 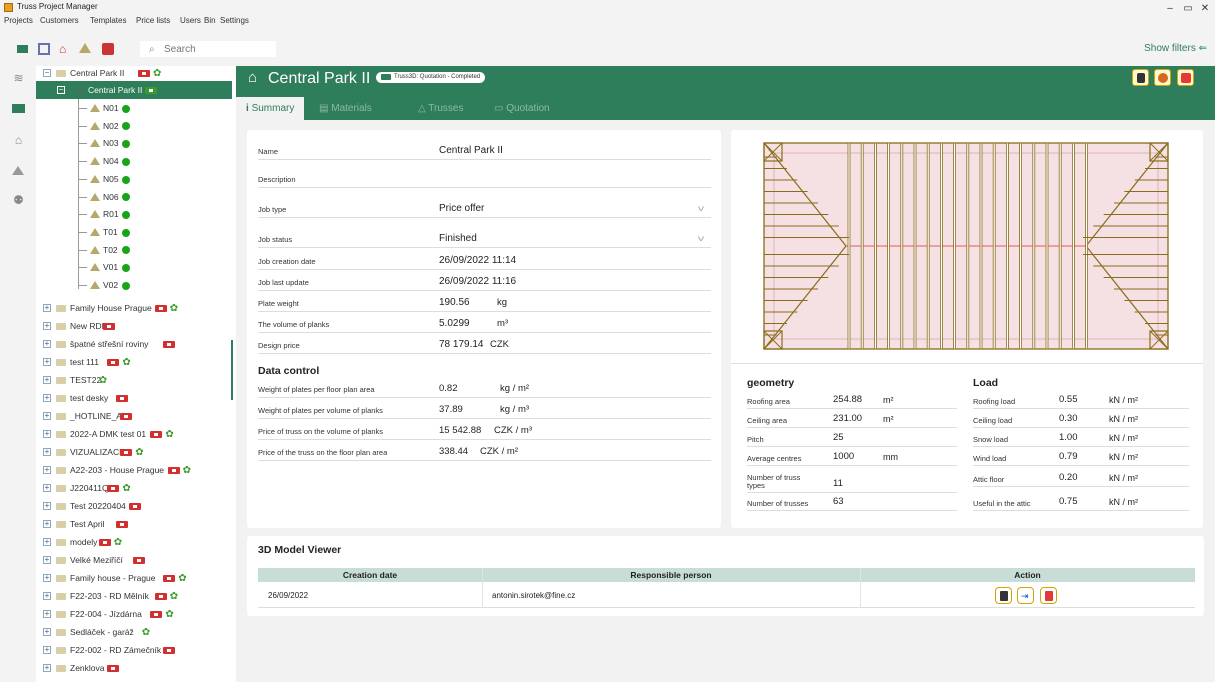 What do you see at coordinates (134, 179) in the screenshot?
I see `tree-item-n05: N05` at bounding box center [134, 179].